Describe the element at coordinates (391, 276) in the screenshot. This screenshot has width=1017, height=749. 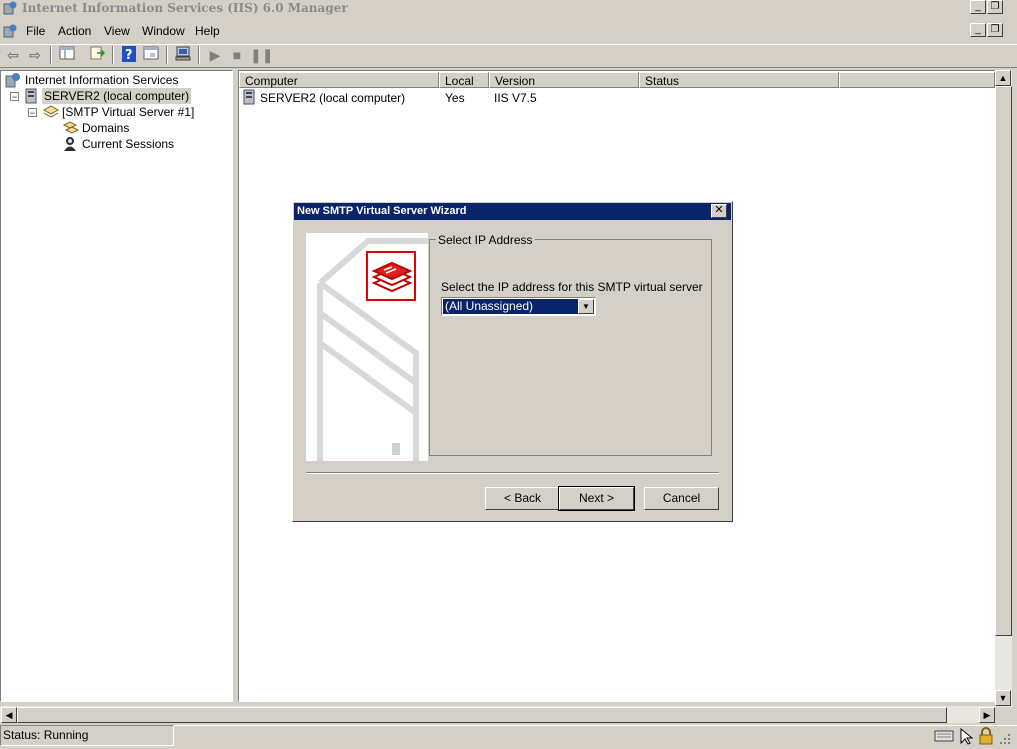
I see `mail-stack-icon` at that location.